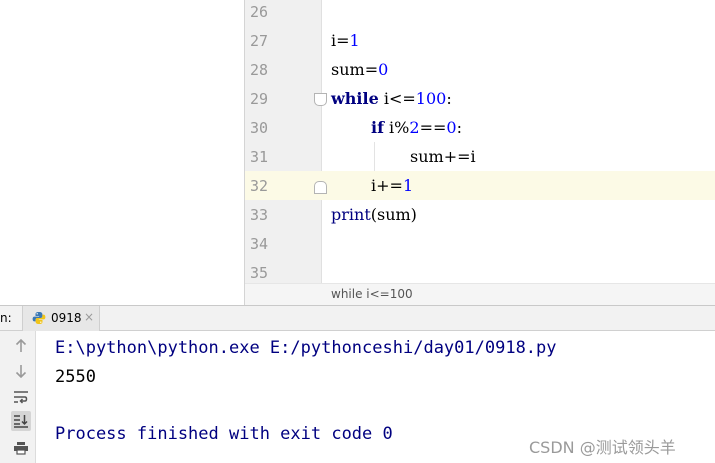 This screenshot has height=463, width=715. I want to click on statement-token: sum+=i, so click(443, 156).